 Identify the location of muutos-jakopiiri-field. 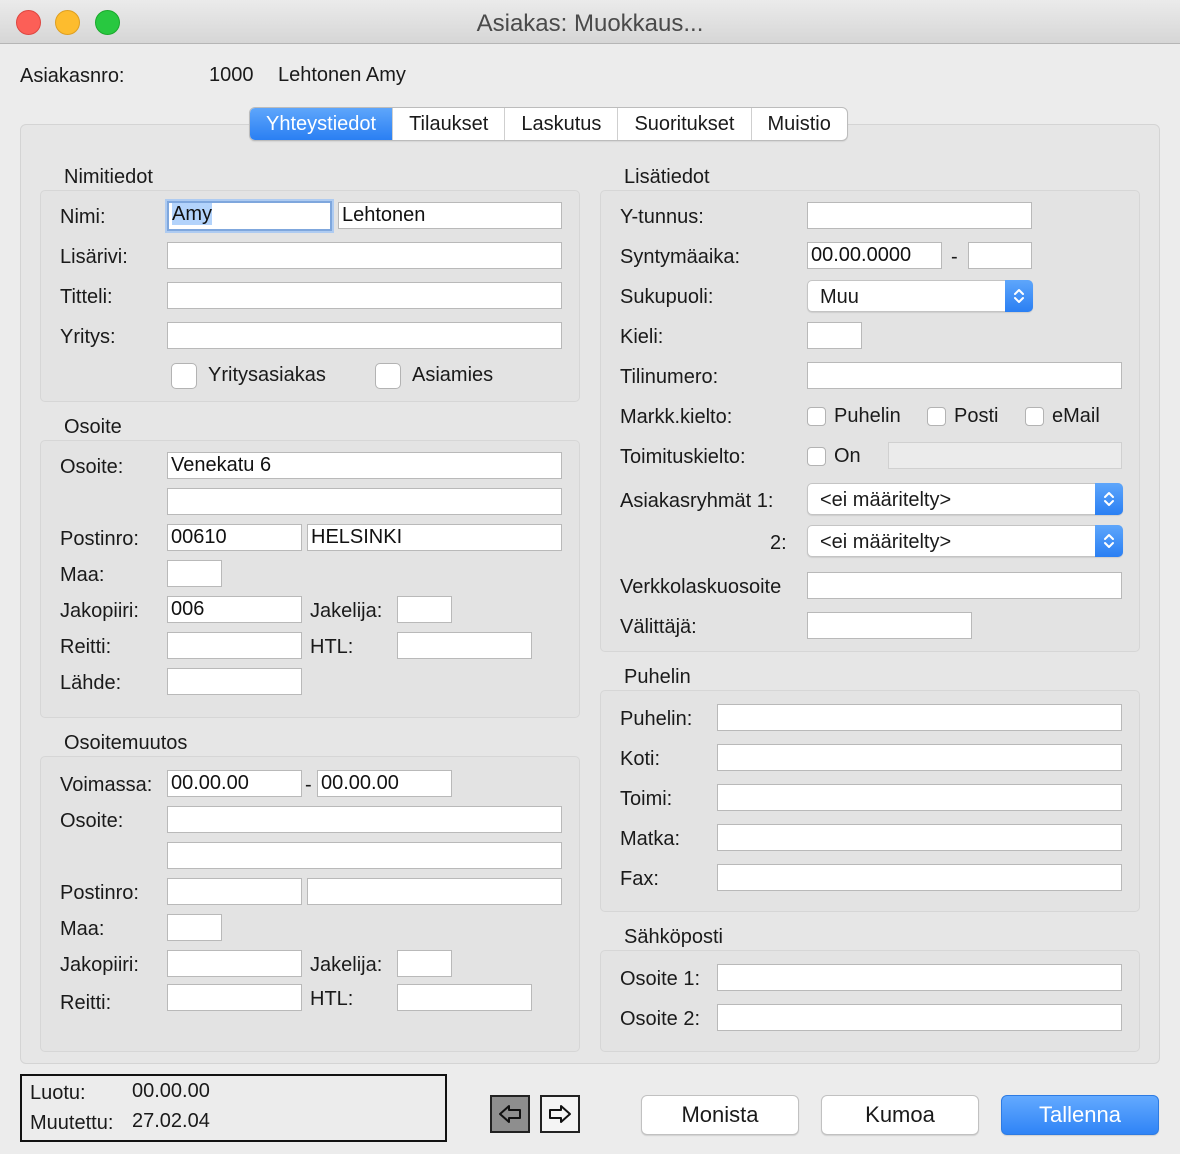
(234, 963).